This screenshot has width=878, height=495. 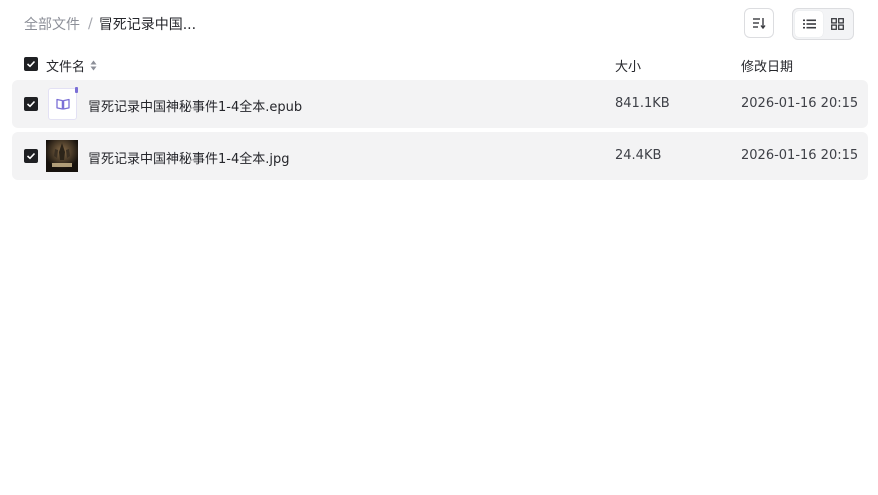 What do you see at coordinates (767, 65) in the screenshot?
I see `date-column-header: 修改日期` at bounding box center [767, 65].